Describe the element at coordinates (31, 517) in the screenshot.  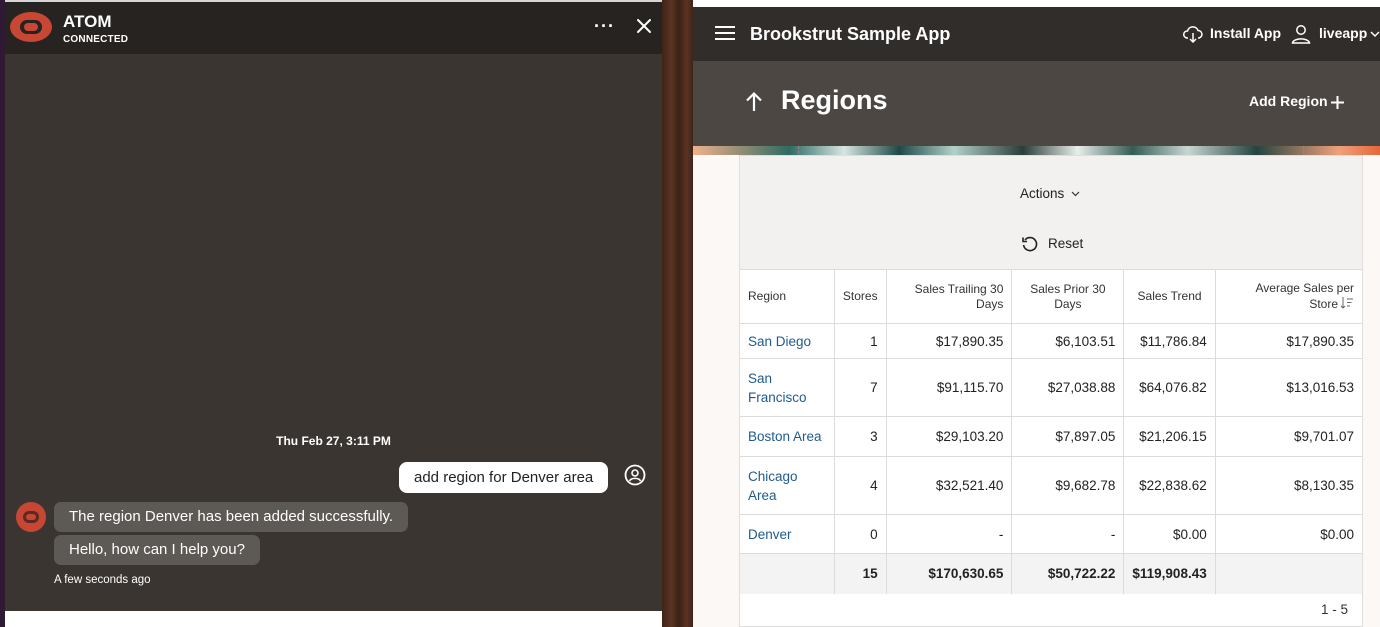
I see `bot-avatar-icon` at that location.